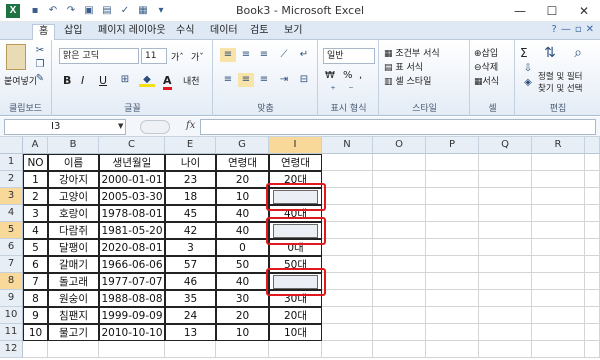  I want to click on align-center-icon: ≡, so click(246, 80).